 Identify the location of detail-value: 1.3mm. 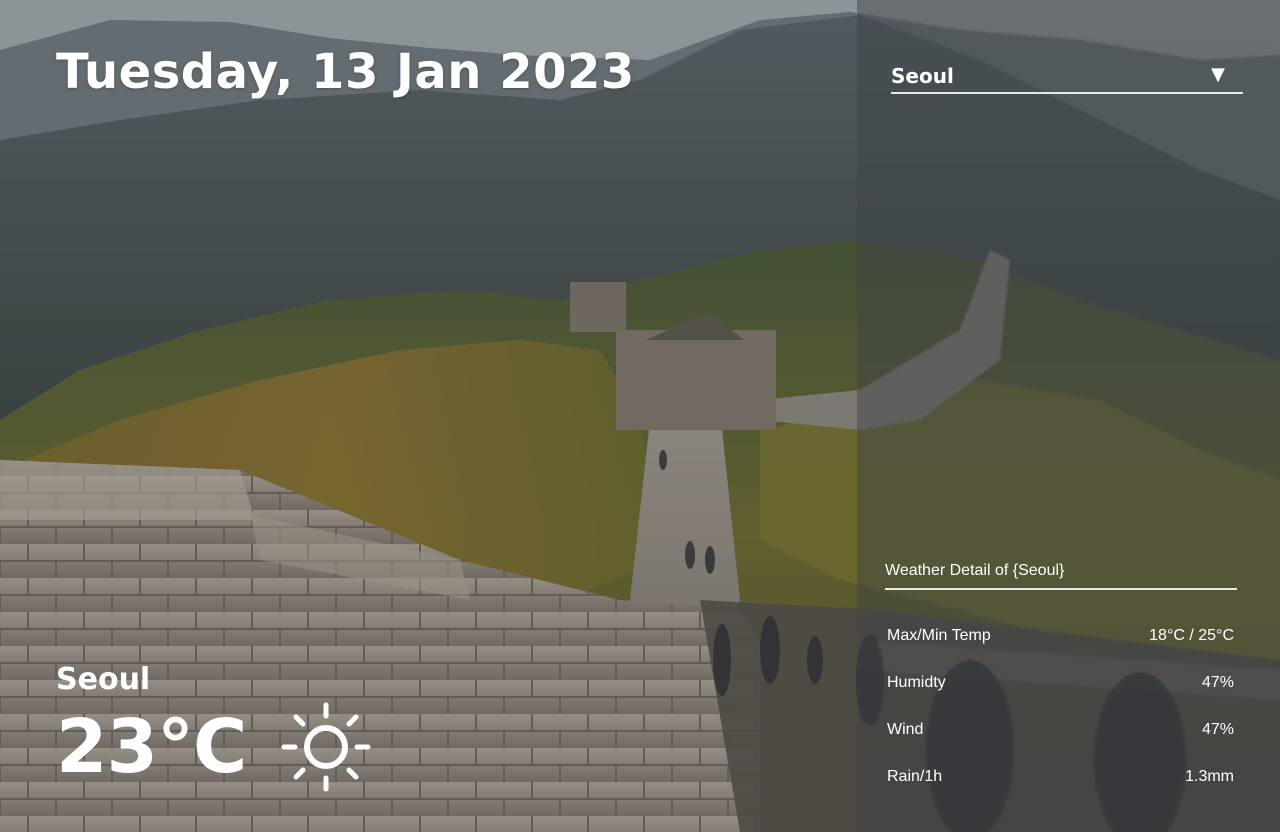
(1209, 776).